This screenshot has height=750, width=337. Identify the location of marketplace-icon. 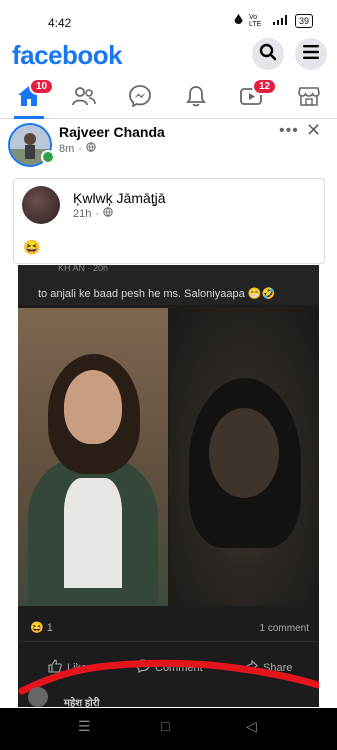
(309, 98).